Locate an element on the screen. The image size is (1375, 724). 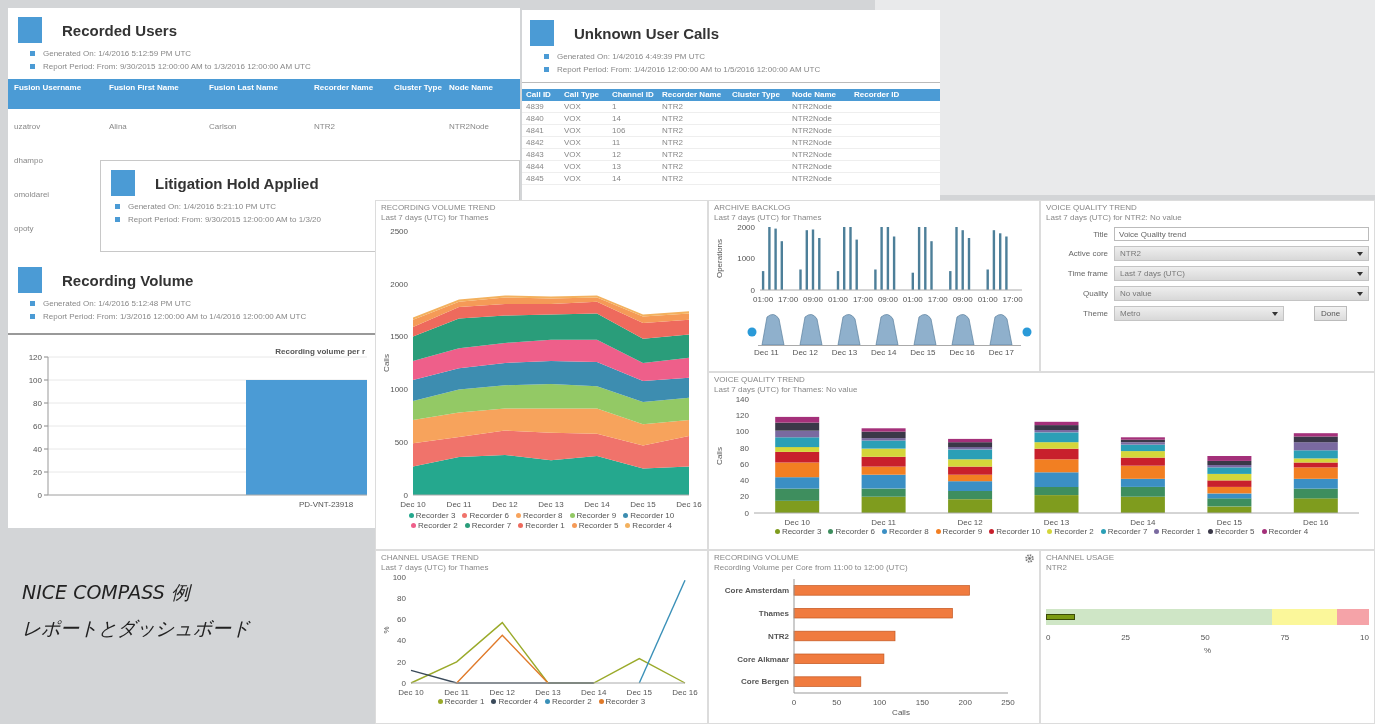
dropdown-field: NTR2 is located at coordinates (1241, 253).